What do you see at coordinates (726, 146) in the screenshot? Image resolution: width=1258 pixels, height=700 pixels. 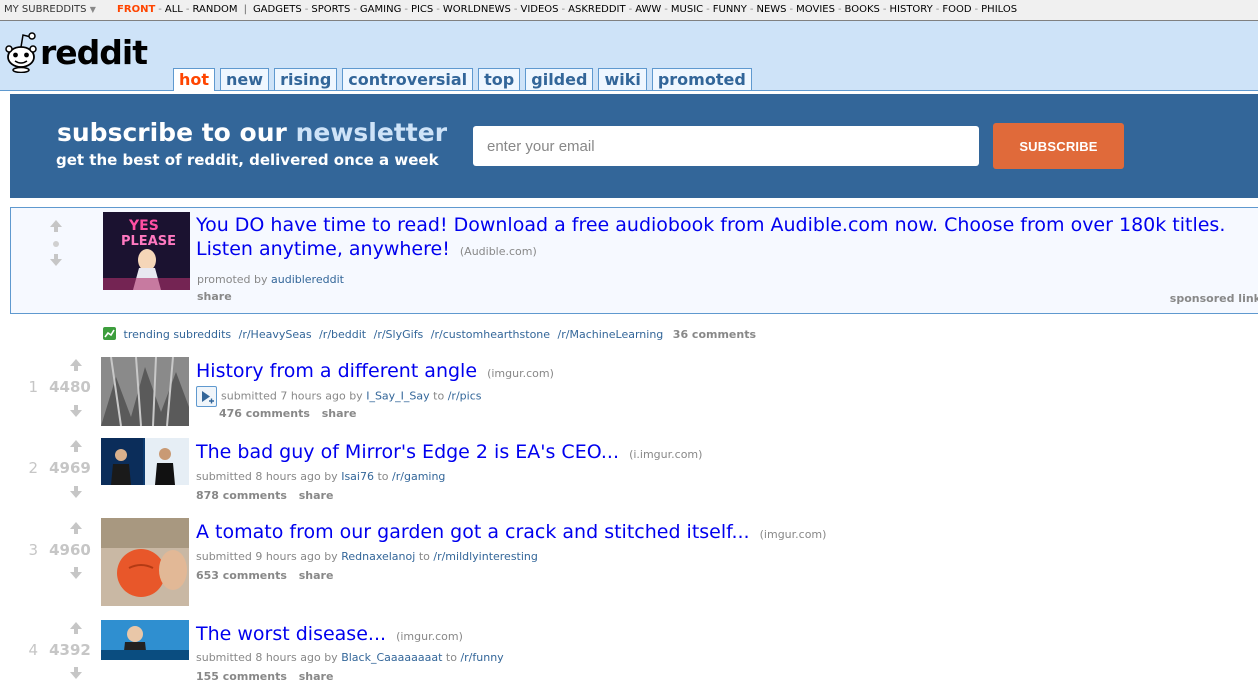 I see `newsletter-email-input` at bounding box center [726, 146].